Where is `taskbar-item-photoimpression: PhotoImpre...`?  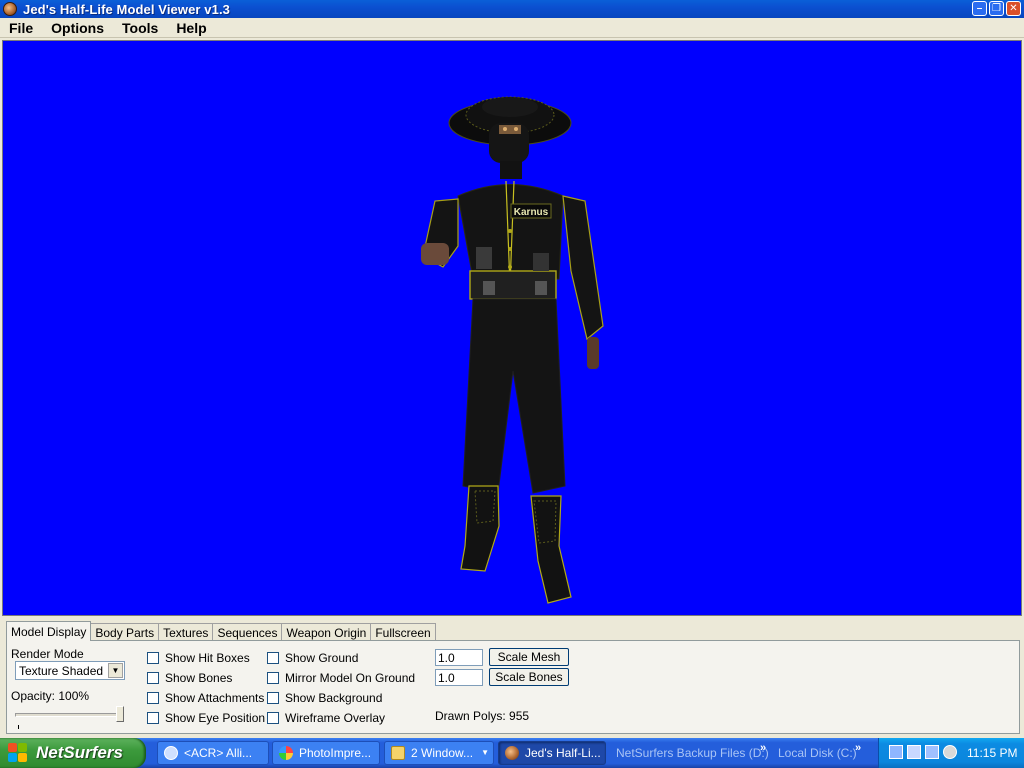
taskbar-item-photoimpression: PhotoImpre... is located at coordinates (326, 753).